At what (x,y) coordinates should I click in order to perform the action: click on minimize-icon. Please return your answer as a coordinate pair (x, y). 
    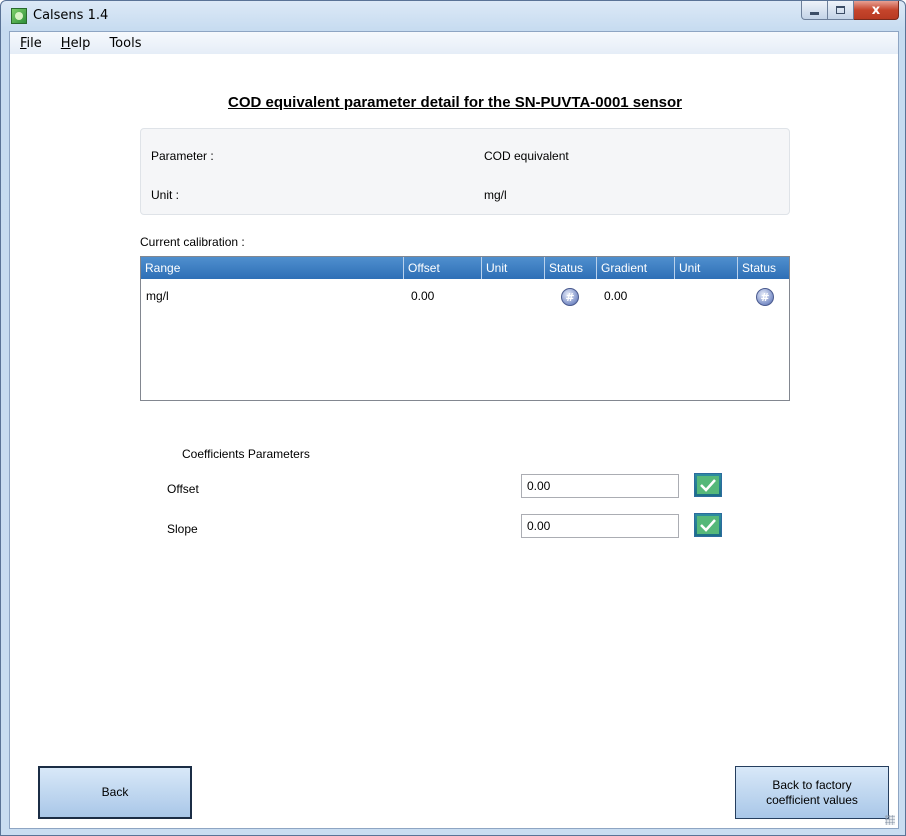
    Looking at the image, I should click on (814, 13).